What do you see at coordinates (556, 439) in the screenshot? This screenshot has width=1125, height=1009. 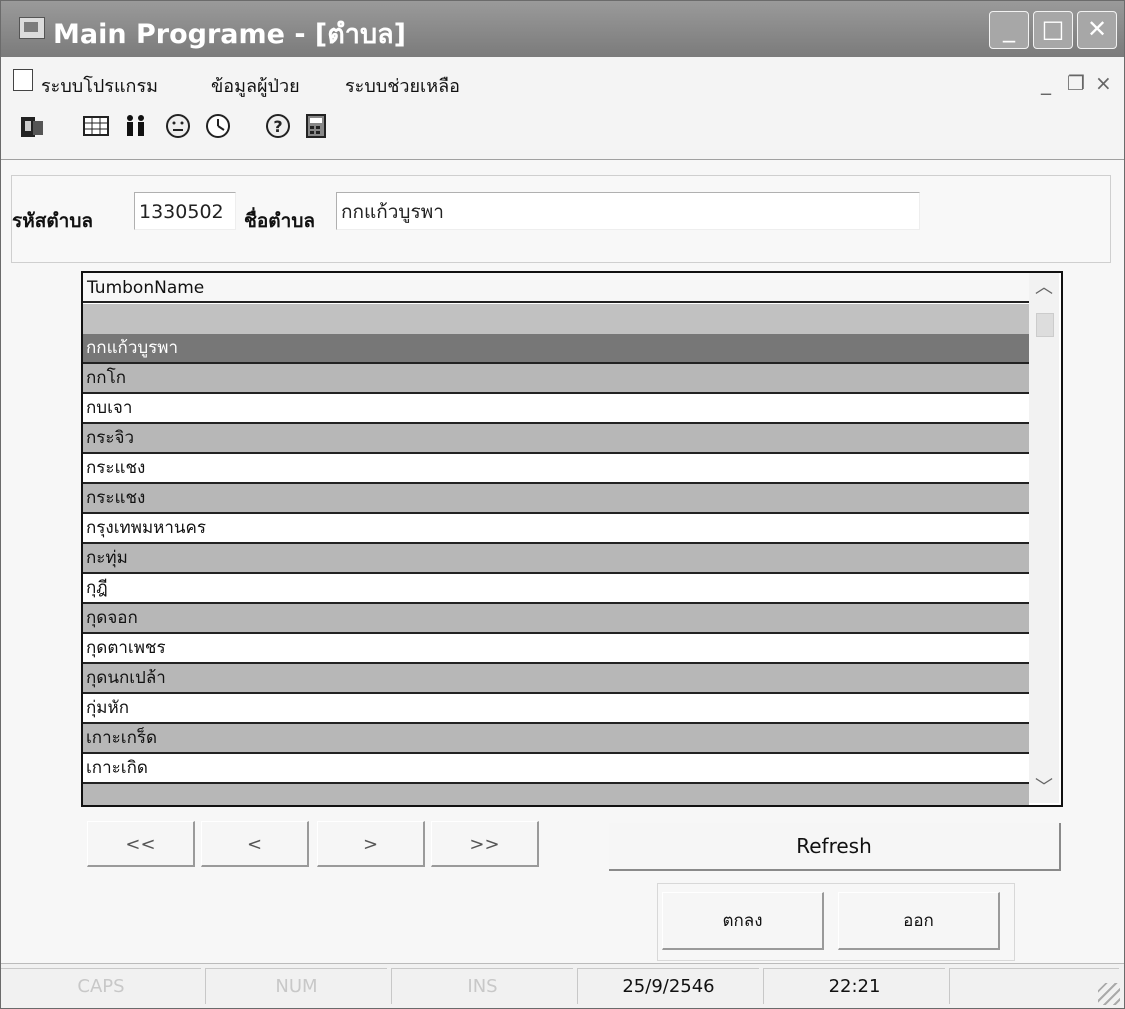 I see `table-row: กระจิว` at bounding box center [556, 439].